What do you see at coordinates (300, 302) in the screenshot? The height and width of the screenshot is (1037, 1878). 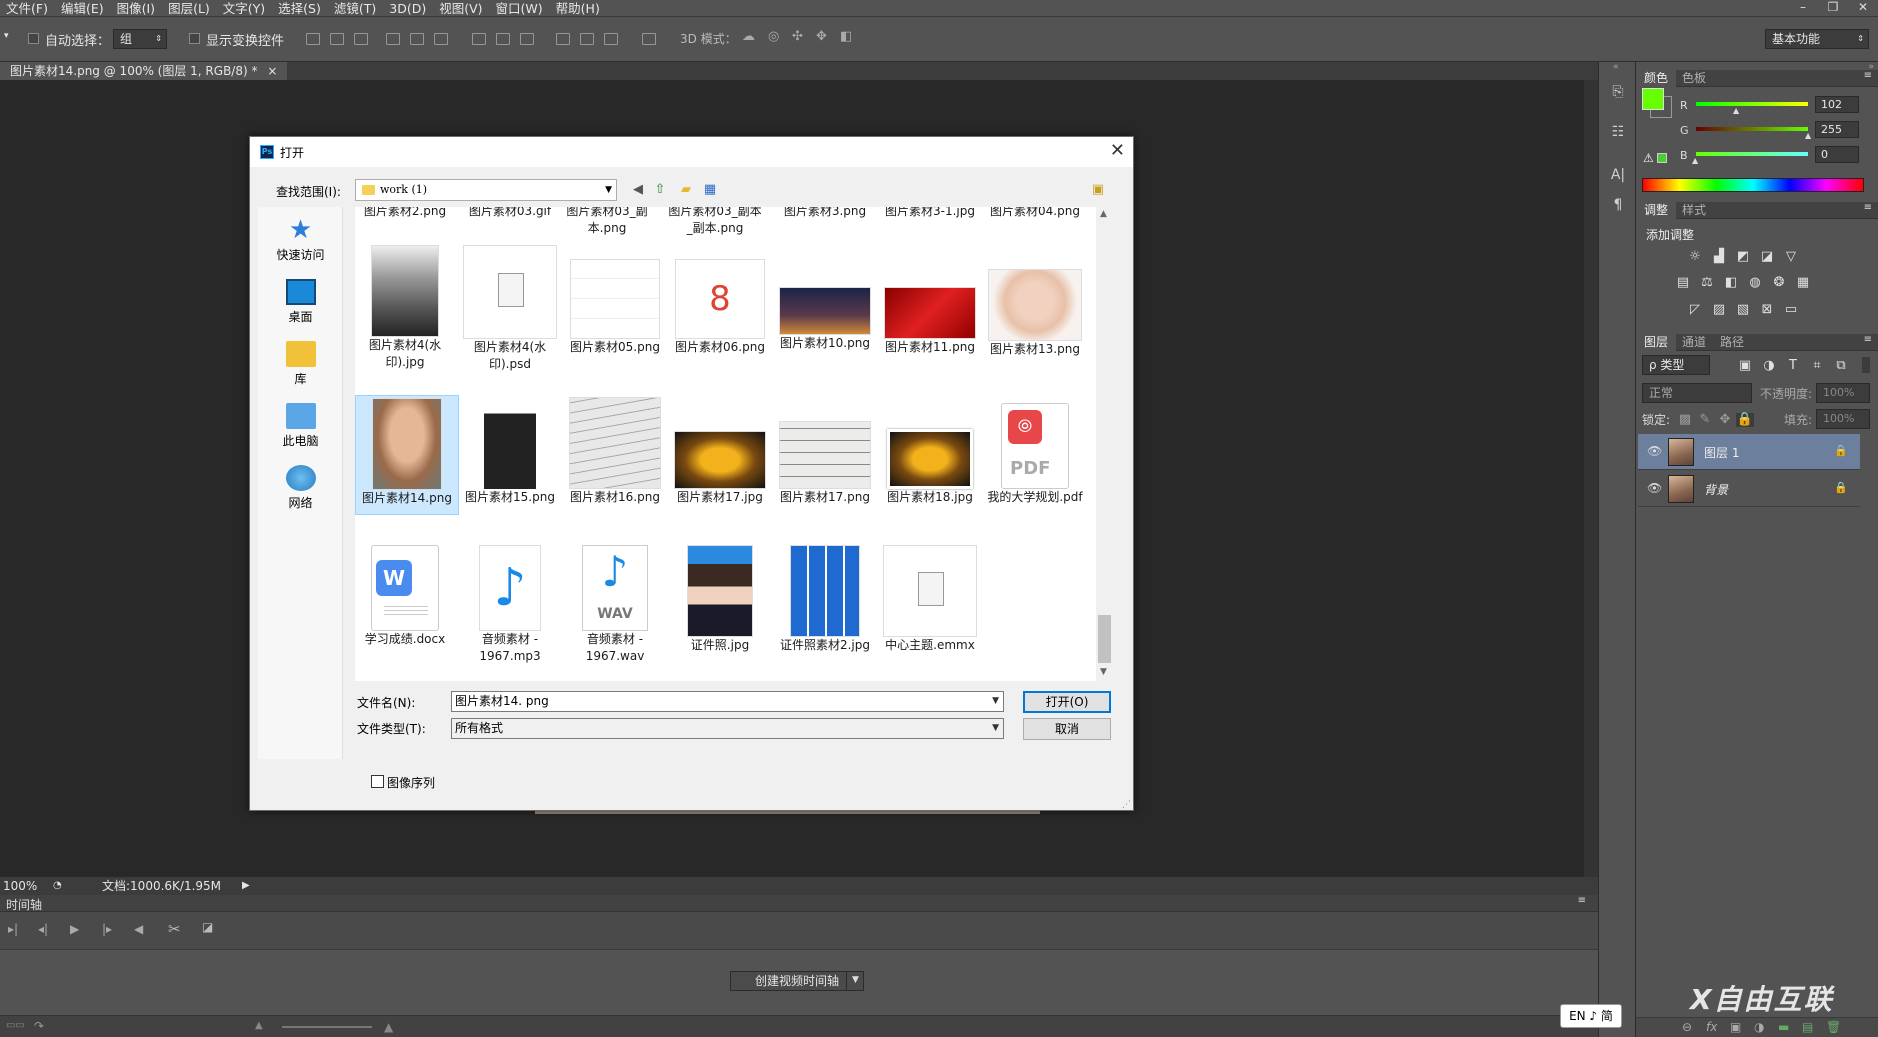 I see `place-desktop: 桌面` at bounding box center [300, 302].